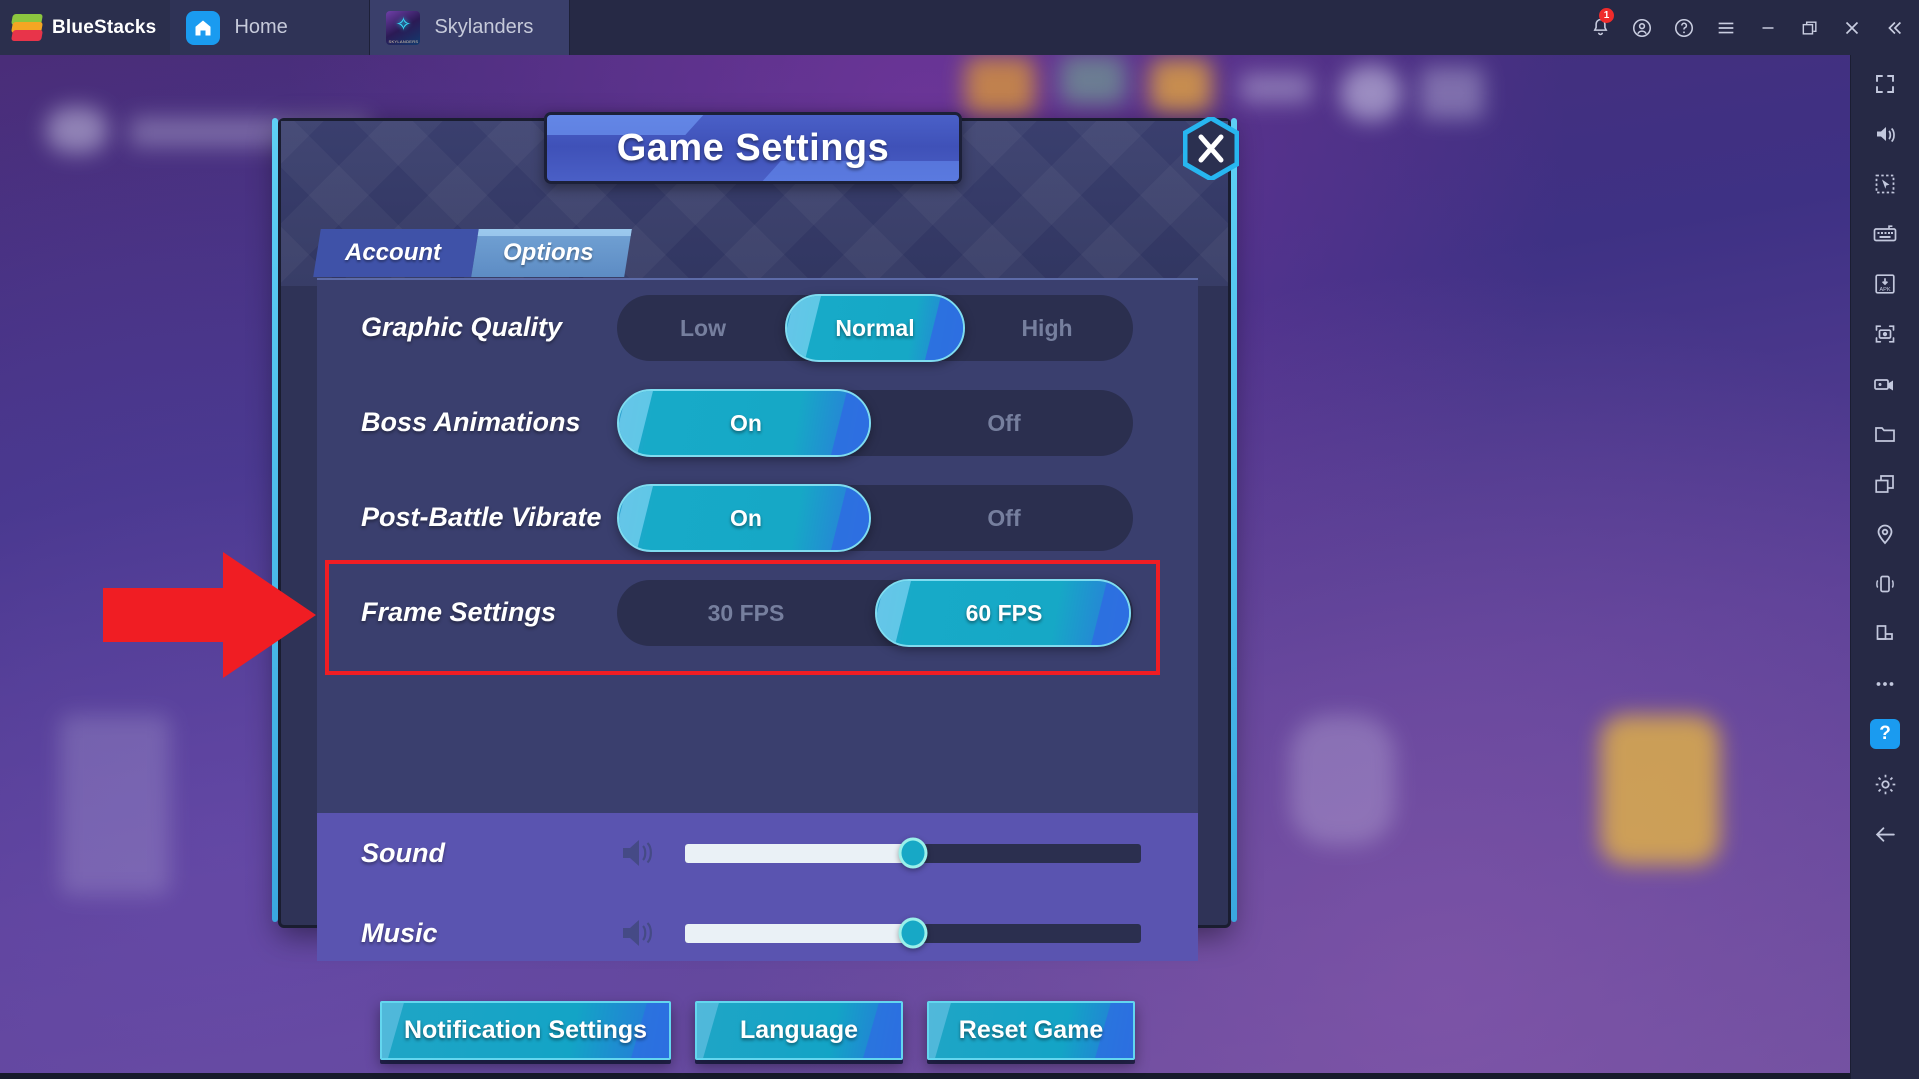  I want to click on tab-account-label: Account, so click(393, 252).